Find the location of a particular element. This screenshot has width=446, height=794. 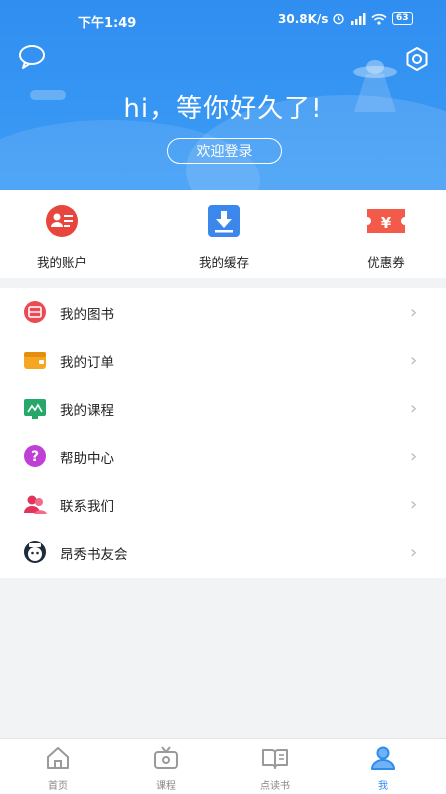

my-cache-label: 我的缓存 is located at coordinates (223, 262).